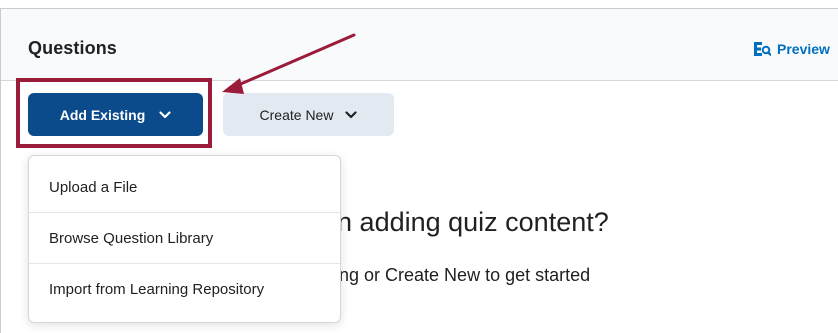  I want to click on create-new-button: Create New, so click(308, 114).